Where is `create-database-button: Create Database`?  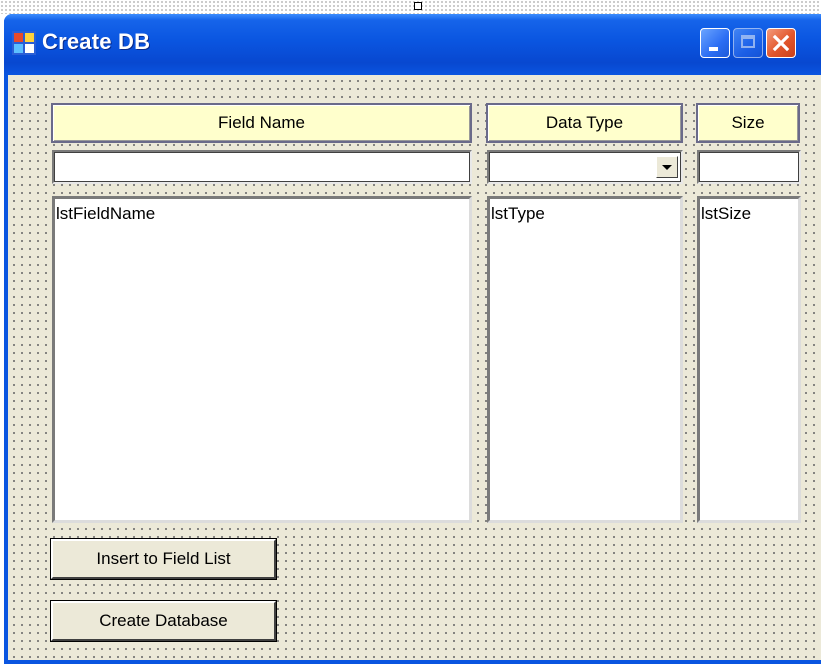
create-database-button: Create Database is located at coordinates (163, 621).